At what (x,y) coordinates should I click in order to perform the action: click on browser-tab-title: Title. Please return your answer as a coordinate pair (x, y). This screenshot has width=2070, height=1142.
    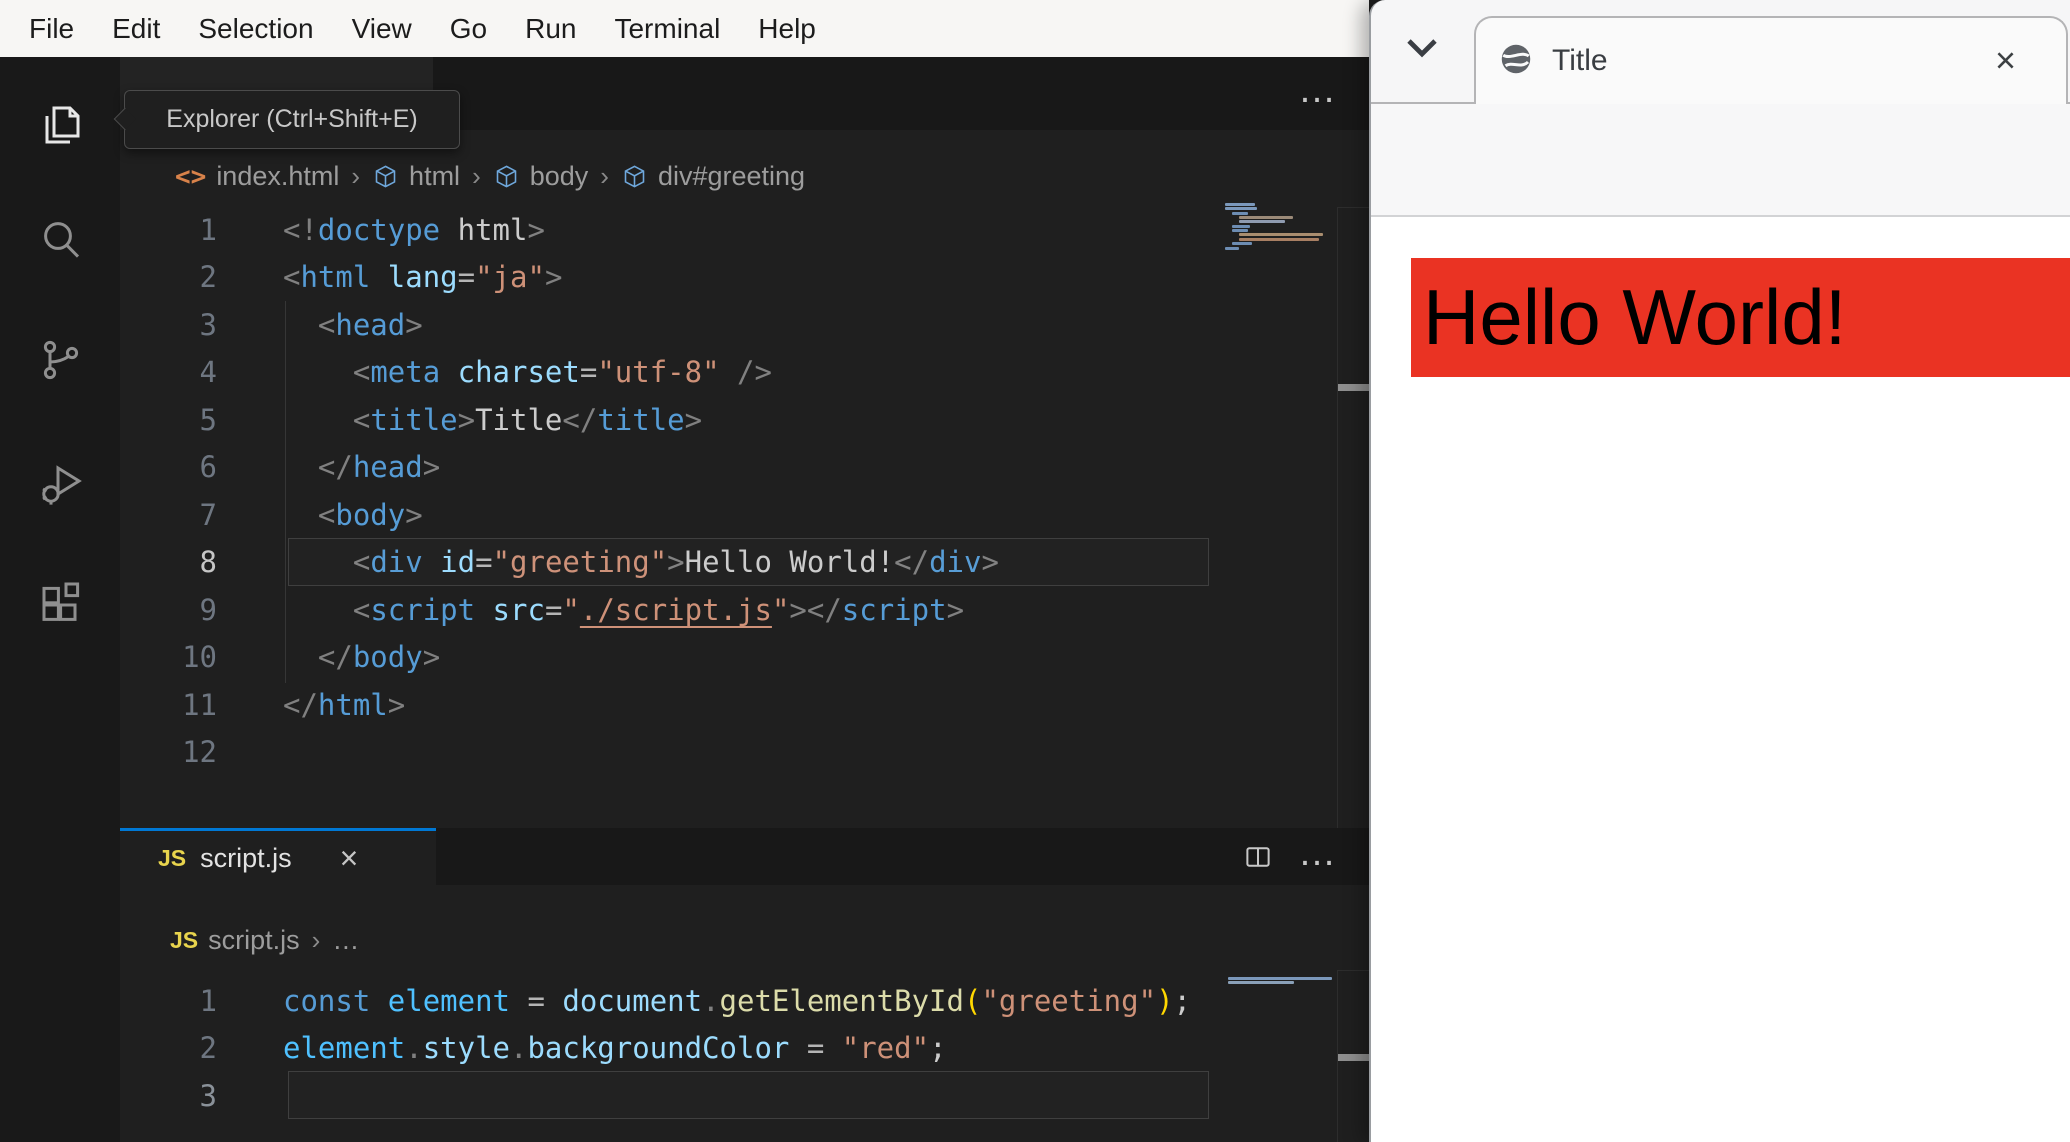
    Looking at the image, I should click on (1580, 60).